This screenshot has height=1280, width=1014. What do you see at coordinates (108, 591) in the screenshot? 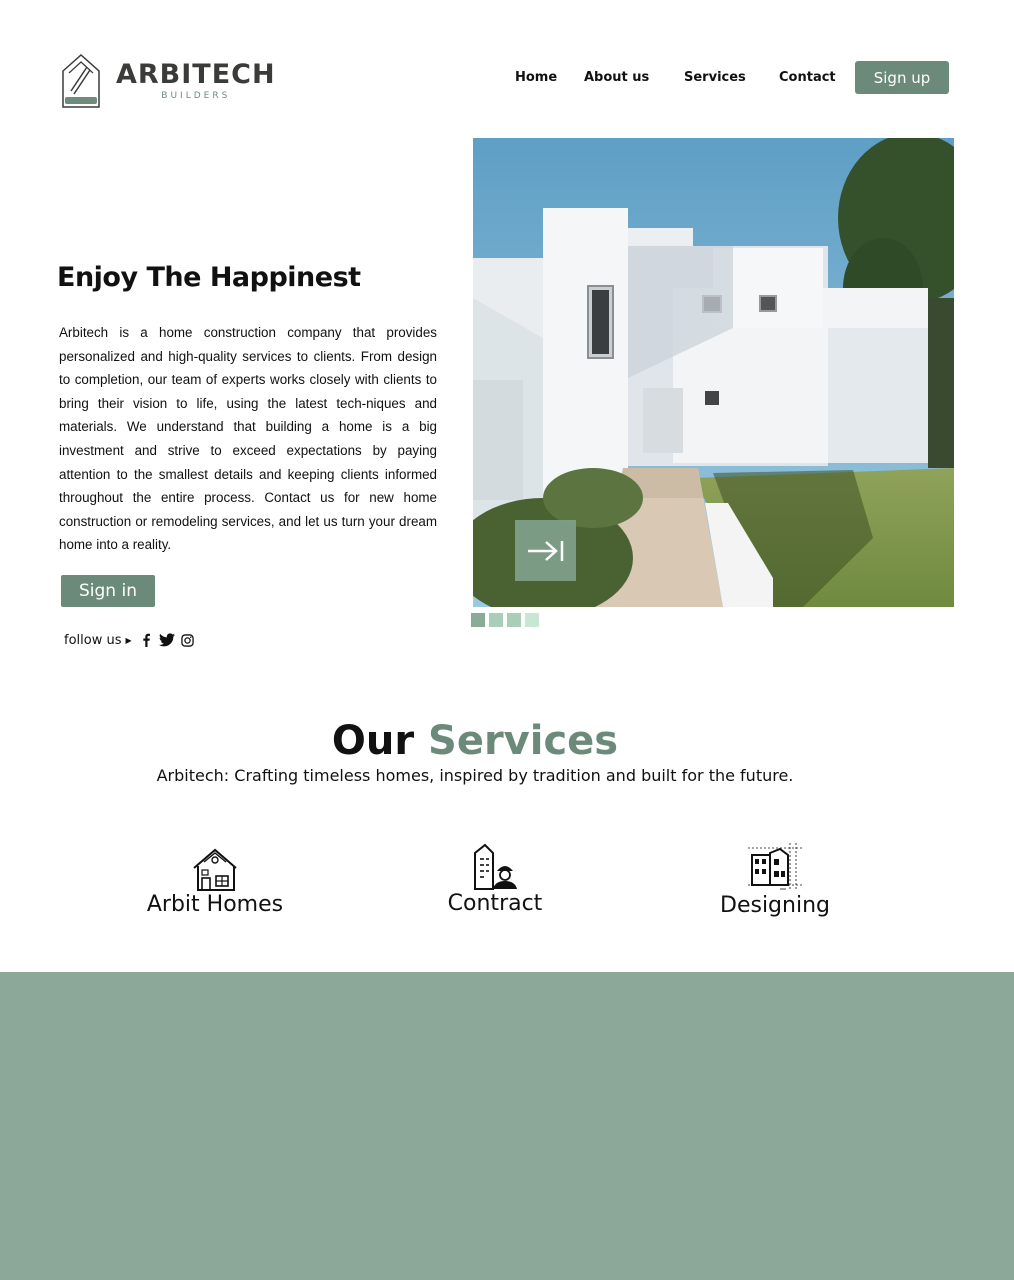
I see `signin-button: Sign in` at bounding box center [108, 591].